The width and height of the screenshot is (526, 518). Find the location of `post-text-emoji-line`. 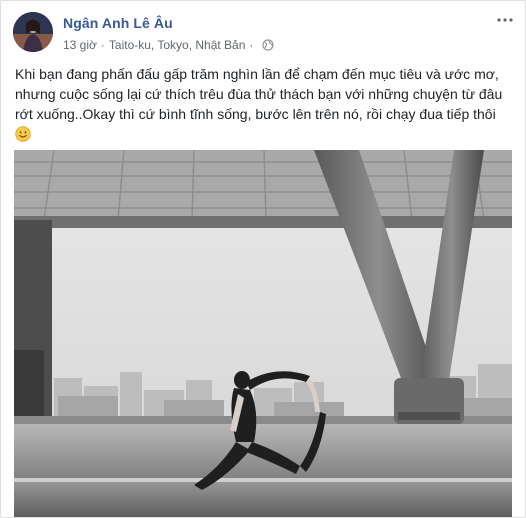

post-text-emoji-line is located at coordinates (263, 134).